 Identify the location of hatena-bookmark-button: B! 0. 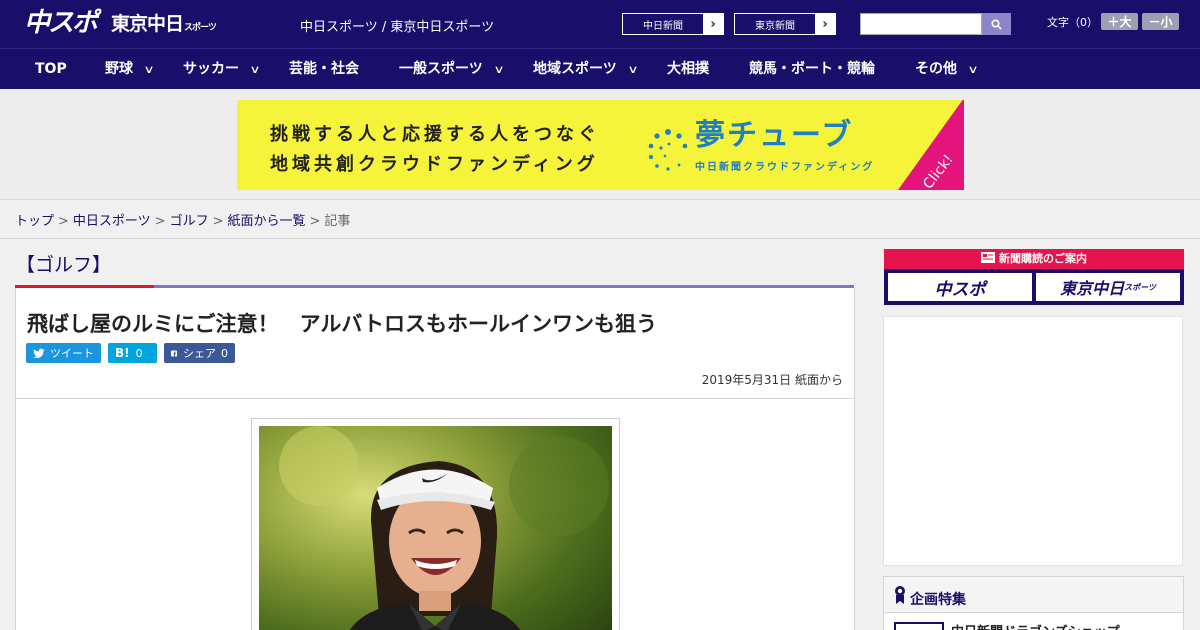
(132, 353).